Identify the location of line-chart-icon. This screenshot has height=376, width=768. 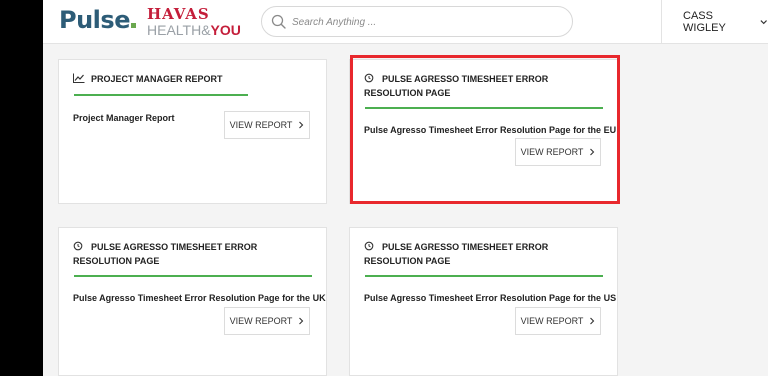
(79, 78).